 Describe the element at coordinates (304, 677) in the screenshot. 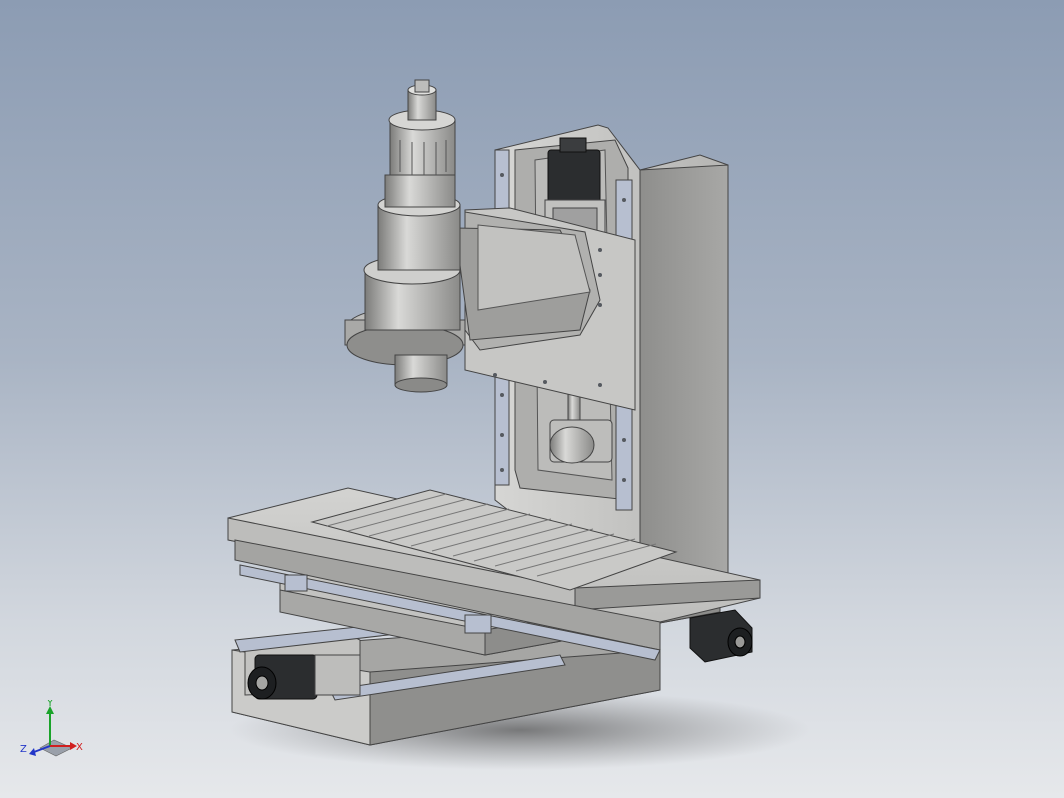

I see `y-axis-servo-motor` at that location.